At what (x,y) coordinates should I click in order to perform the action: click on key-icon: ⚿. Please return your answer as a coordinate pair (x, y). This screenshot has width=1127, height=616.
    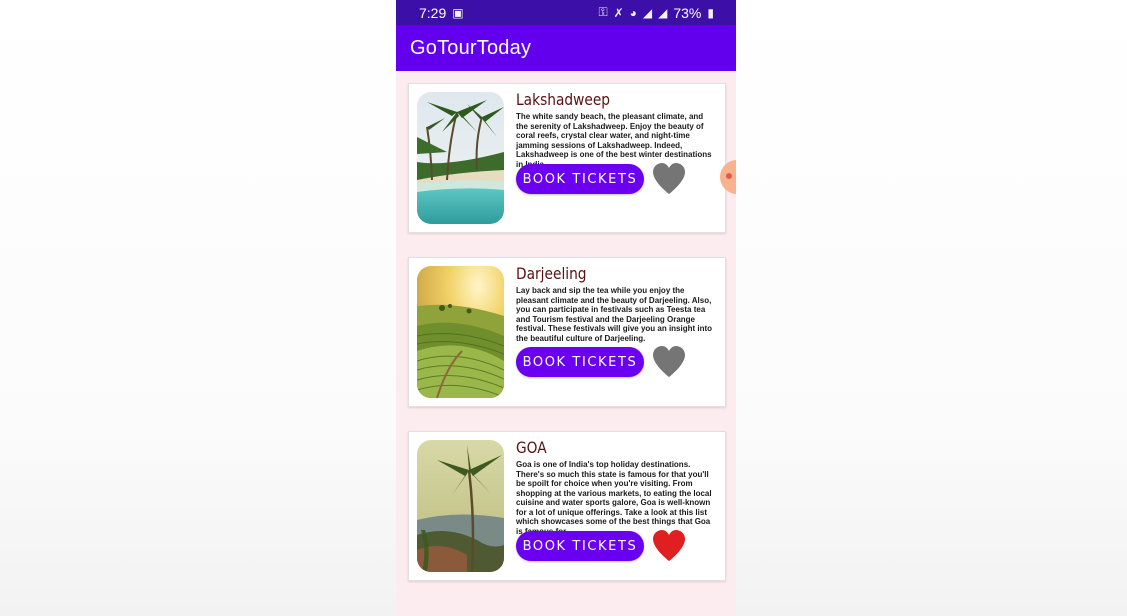
    Looking at the image, I should click on (603, 12).